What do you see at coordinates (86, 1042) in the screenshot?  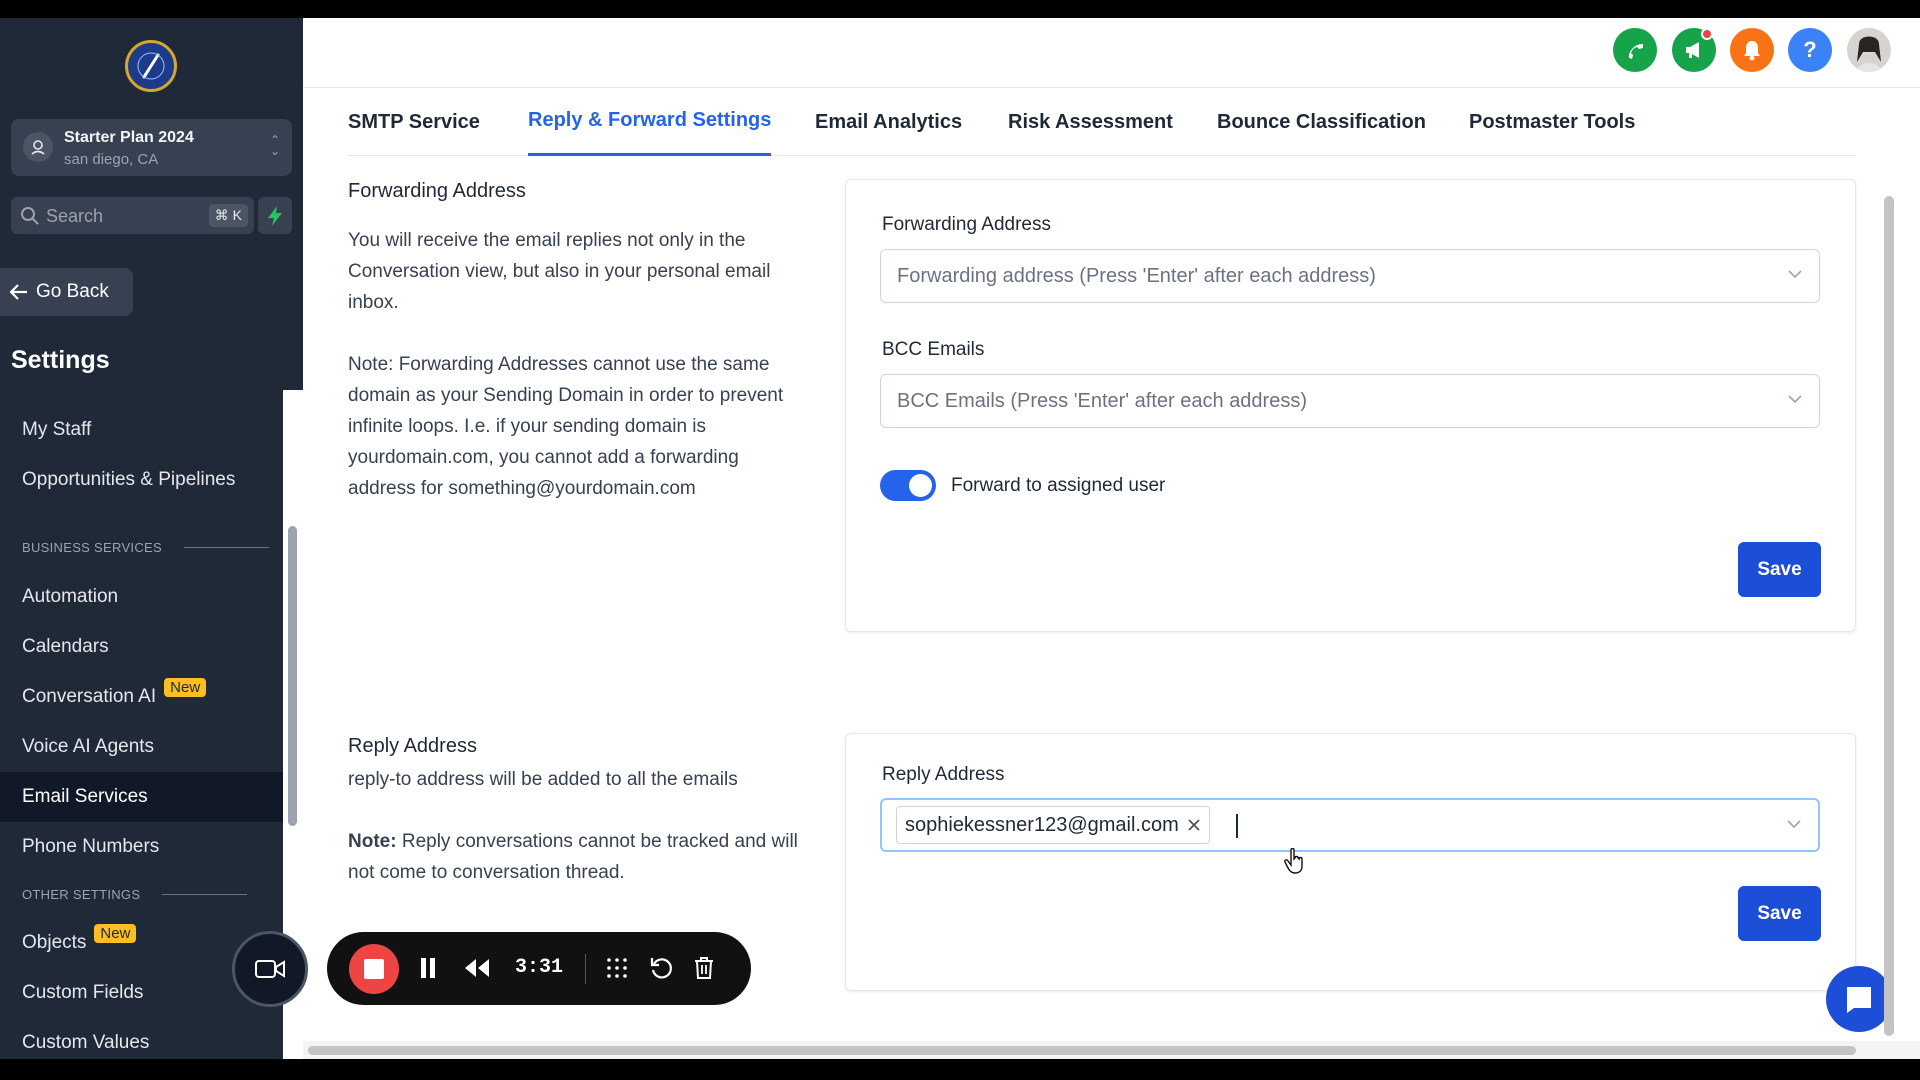 I see `nav-label: Custom Values` at bounding box center [86, 1042].